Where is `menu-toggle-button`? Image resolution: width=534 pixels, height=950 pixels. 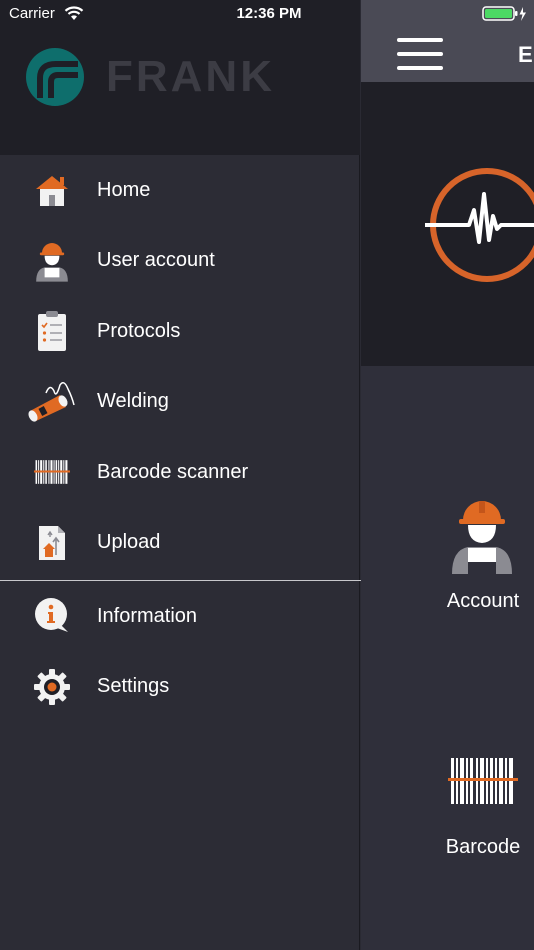 menu-toggle-button is located at coordinates (420, 55).